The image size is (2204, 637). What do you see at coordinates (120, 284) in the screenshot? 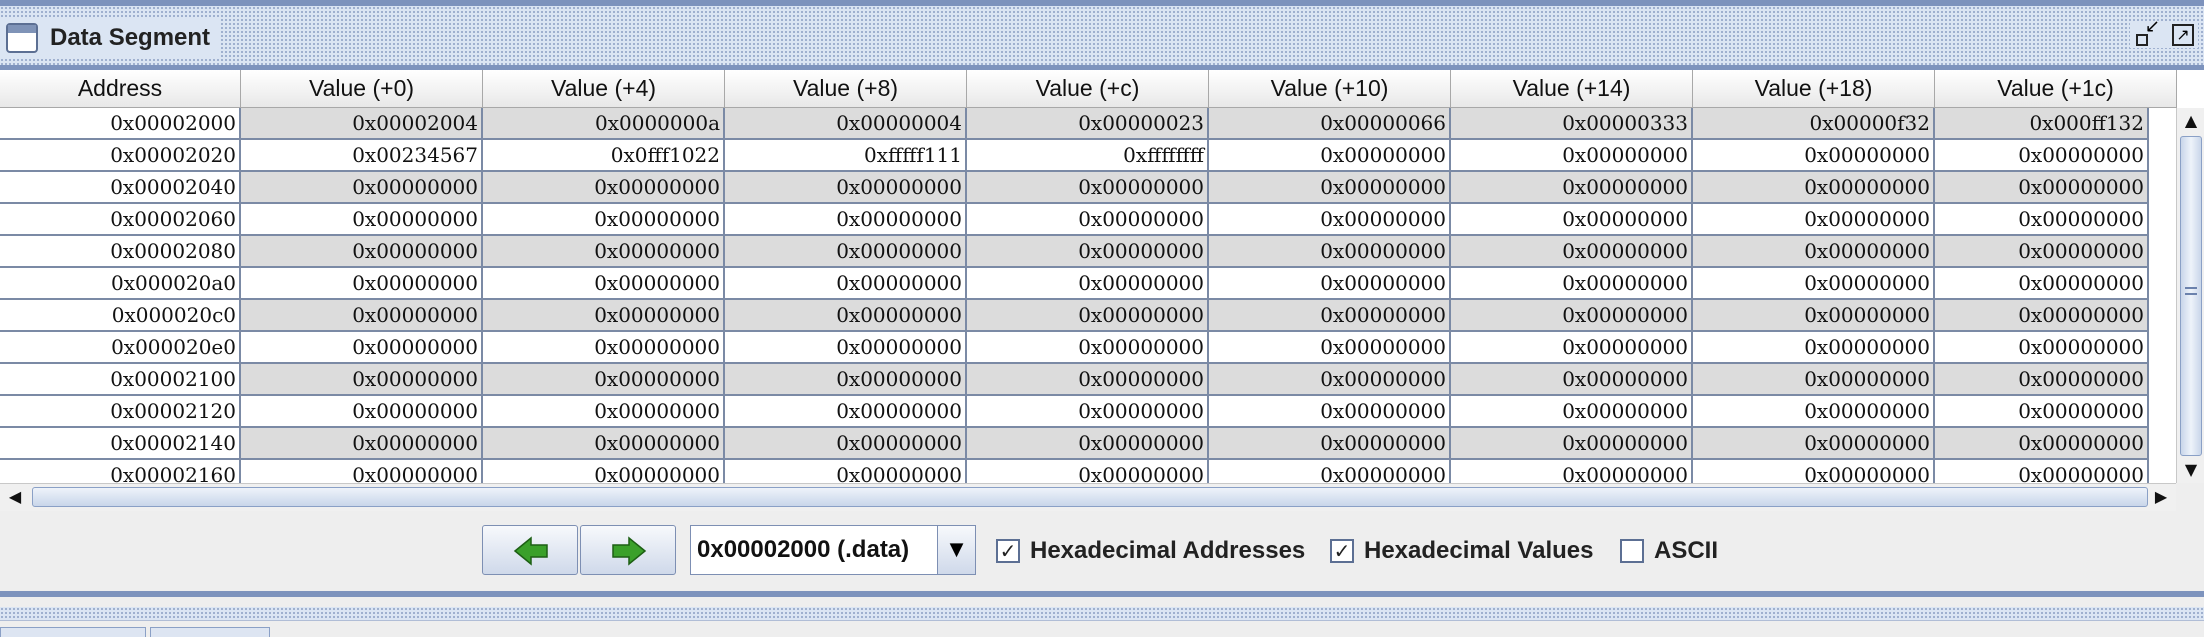
I see `address-cell: 0x000020a0` at bounding box center [120, 284].